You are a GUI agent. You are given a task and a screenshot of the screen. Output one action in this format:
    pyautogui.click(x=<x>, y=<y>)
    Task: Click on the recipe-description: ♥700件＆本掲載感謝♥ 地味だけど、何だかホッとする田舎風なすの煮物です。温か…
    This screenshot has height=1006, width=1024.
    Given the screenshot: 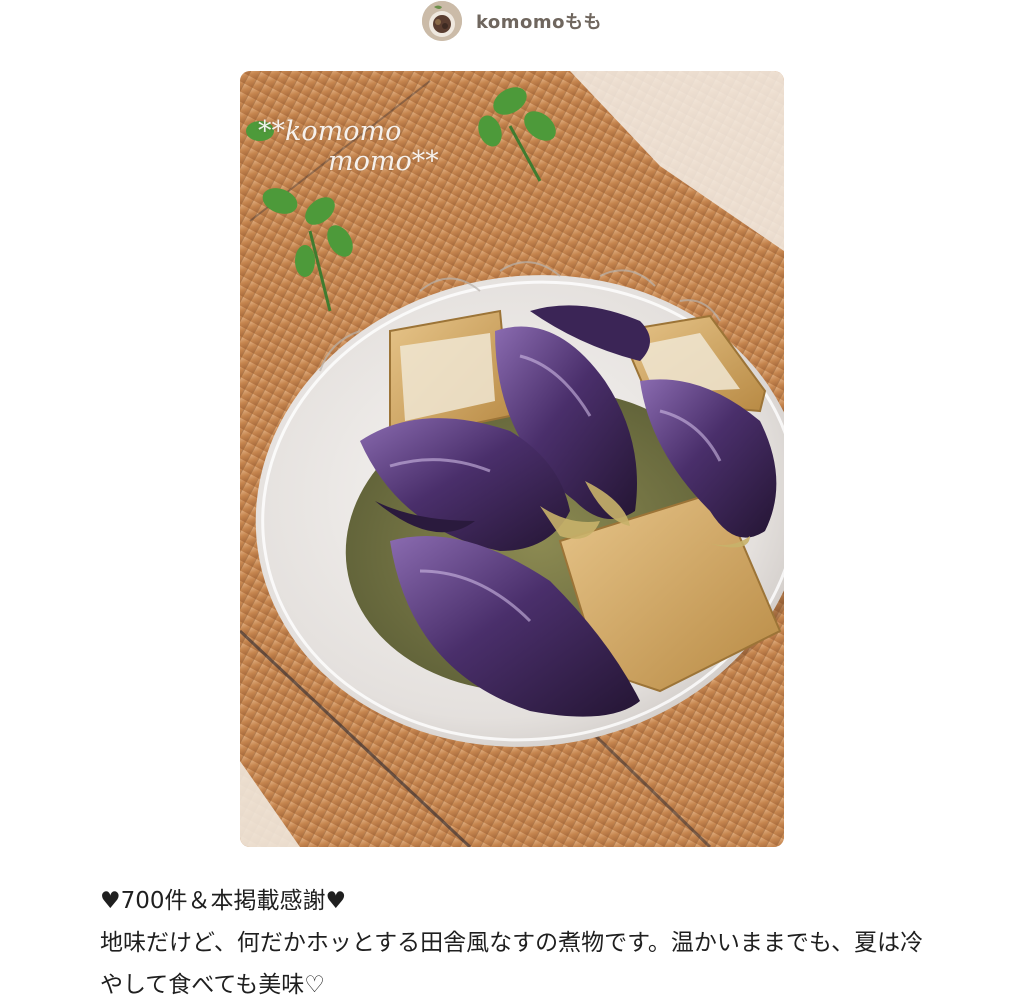 What is the action you would take?
    pyautogui.click(x=515, y=943)
    